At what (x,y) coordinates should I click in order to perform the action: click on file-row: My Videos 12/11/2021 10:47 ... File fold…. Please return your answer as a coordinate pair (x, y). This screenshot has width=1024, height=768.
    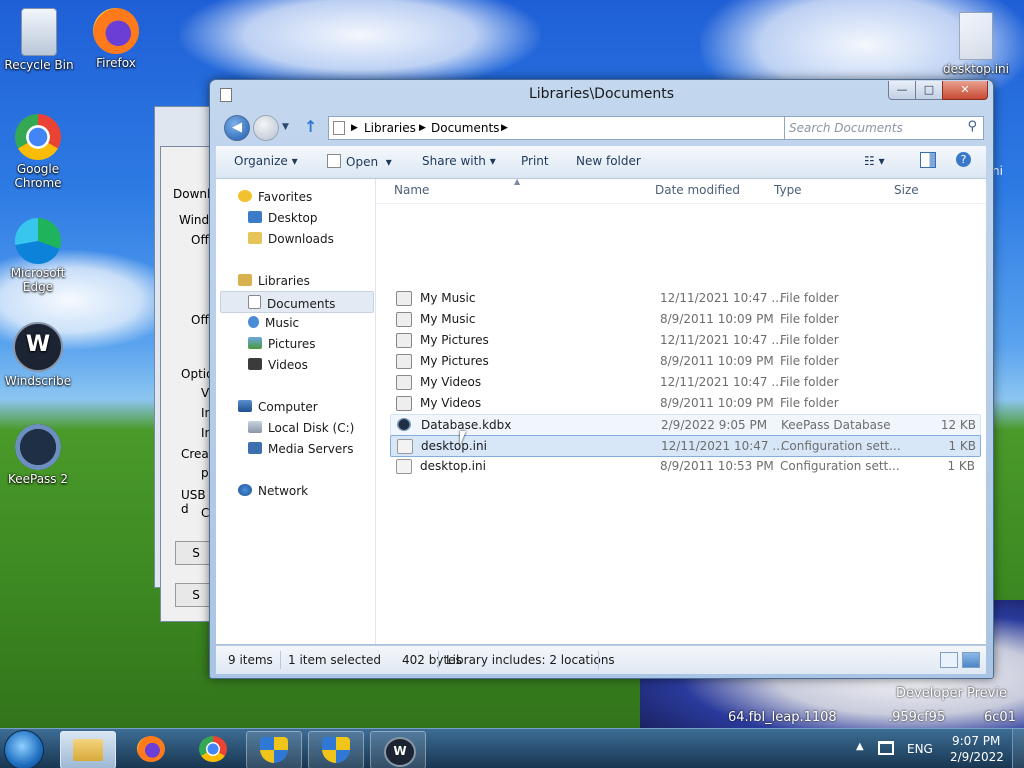
    Looking at the image, I should click on (684, 382).